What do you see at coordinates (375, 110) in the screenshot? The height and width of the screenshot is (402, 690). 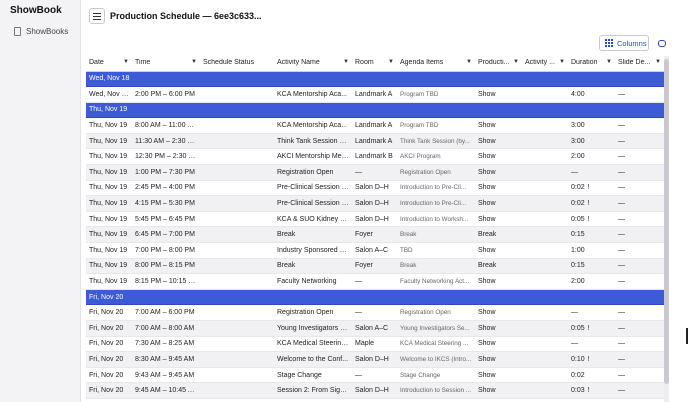 I see `group-row: Thu, Nov 19` at bounding box center [375, 110].